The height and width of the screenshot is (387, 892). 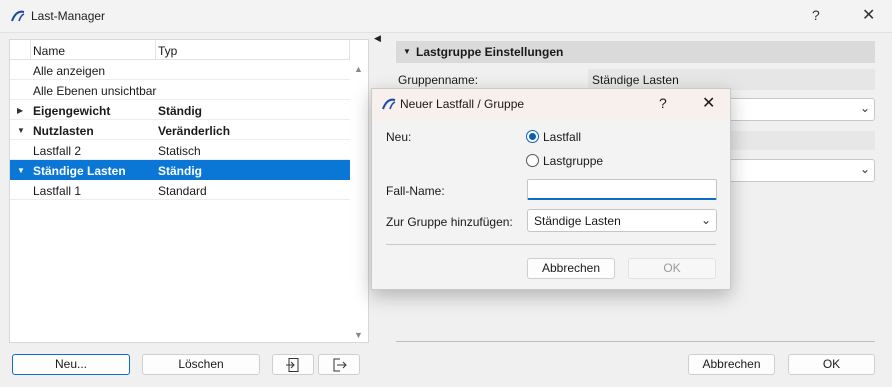 I want to click on tree-row-lastfall-1: Lastfall 1 Standard, so click(x=180, y=190).